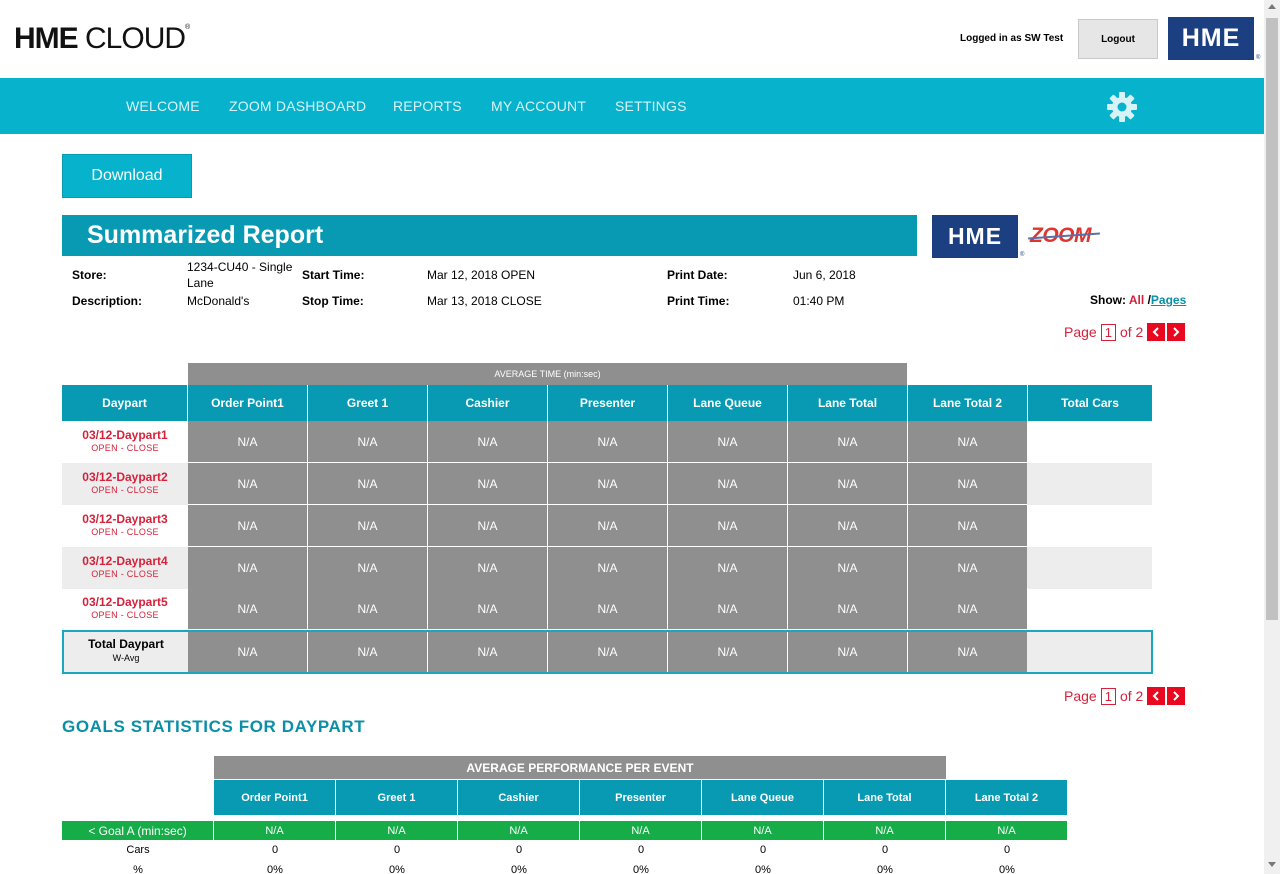 The width and height of the screenshot is (1280, 874). Describe the element at coordinates (1168, 300) in the screenshot. I see `show-pages-link: Pages` at that location.